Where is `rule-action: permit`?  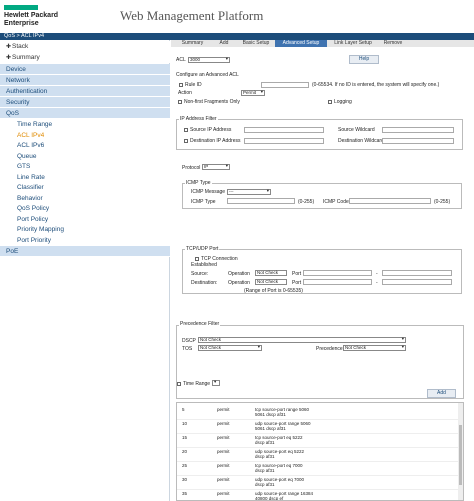
rule-action: permit is located at coordinates (223, 479).